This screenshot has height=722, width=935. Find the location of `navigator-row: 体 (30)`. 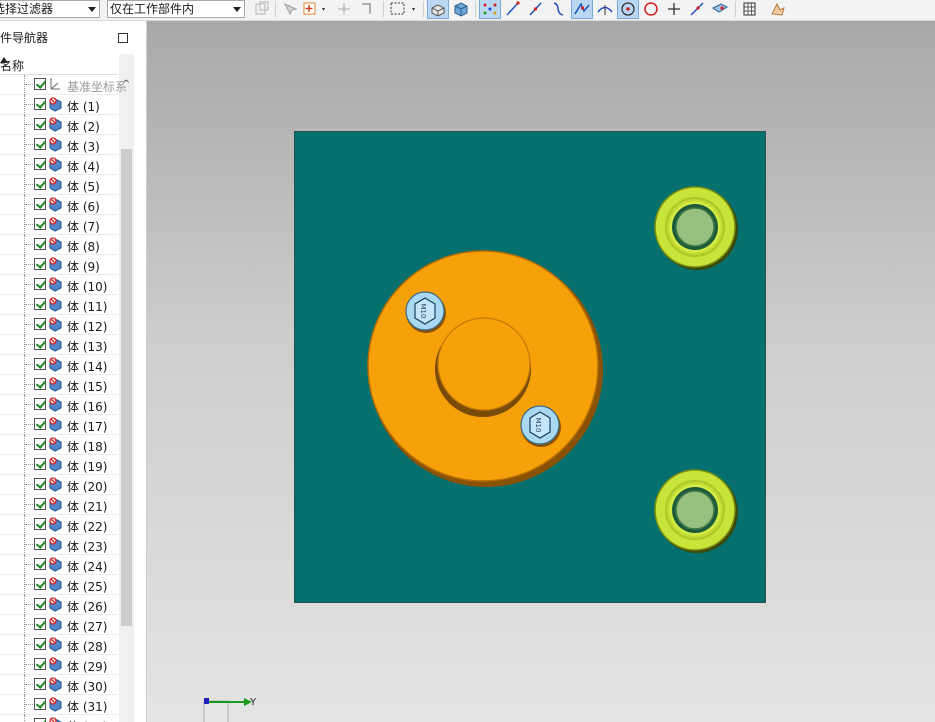

navigator-row: 体 (30) is located at coordinates (59, 685).